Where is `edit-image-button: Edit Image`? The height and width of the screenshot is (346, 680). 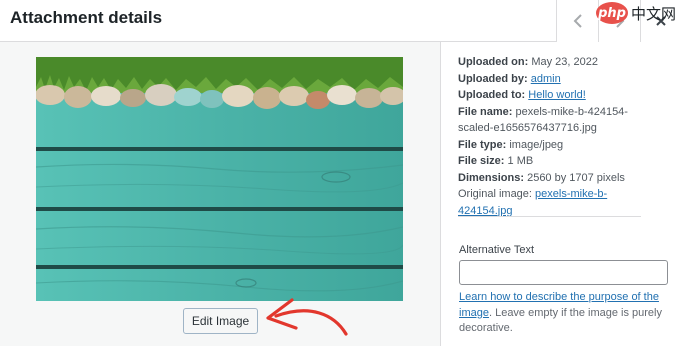
edit-image-button: Edit Image is located at coordinates (220, 321).